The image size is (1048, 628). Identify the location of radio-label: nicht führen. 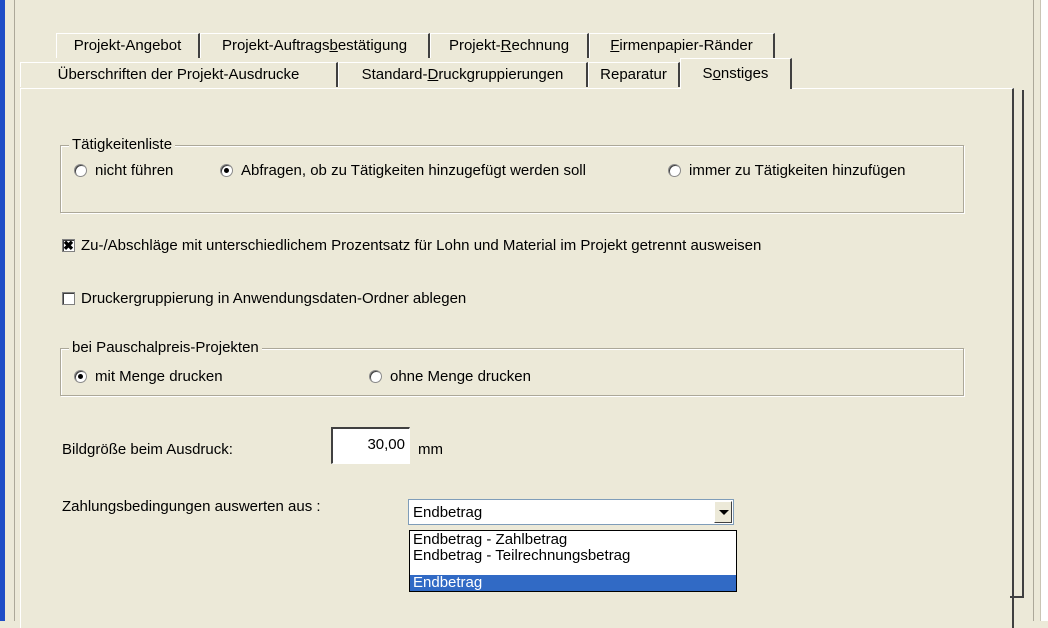
(134, 170).